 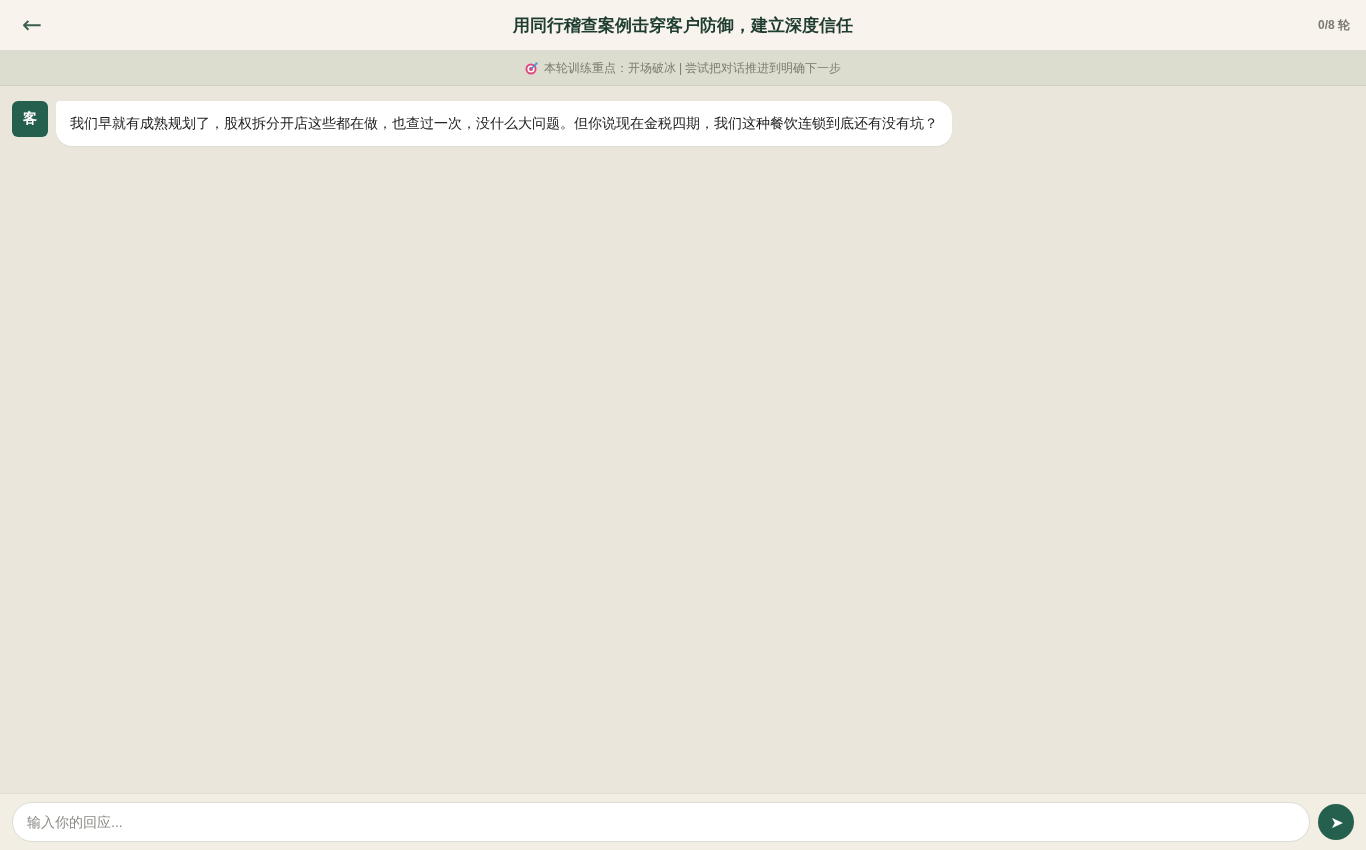 I want to click on send-button: ➤, so click(x=1336, y=822).